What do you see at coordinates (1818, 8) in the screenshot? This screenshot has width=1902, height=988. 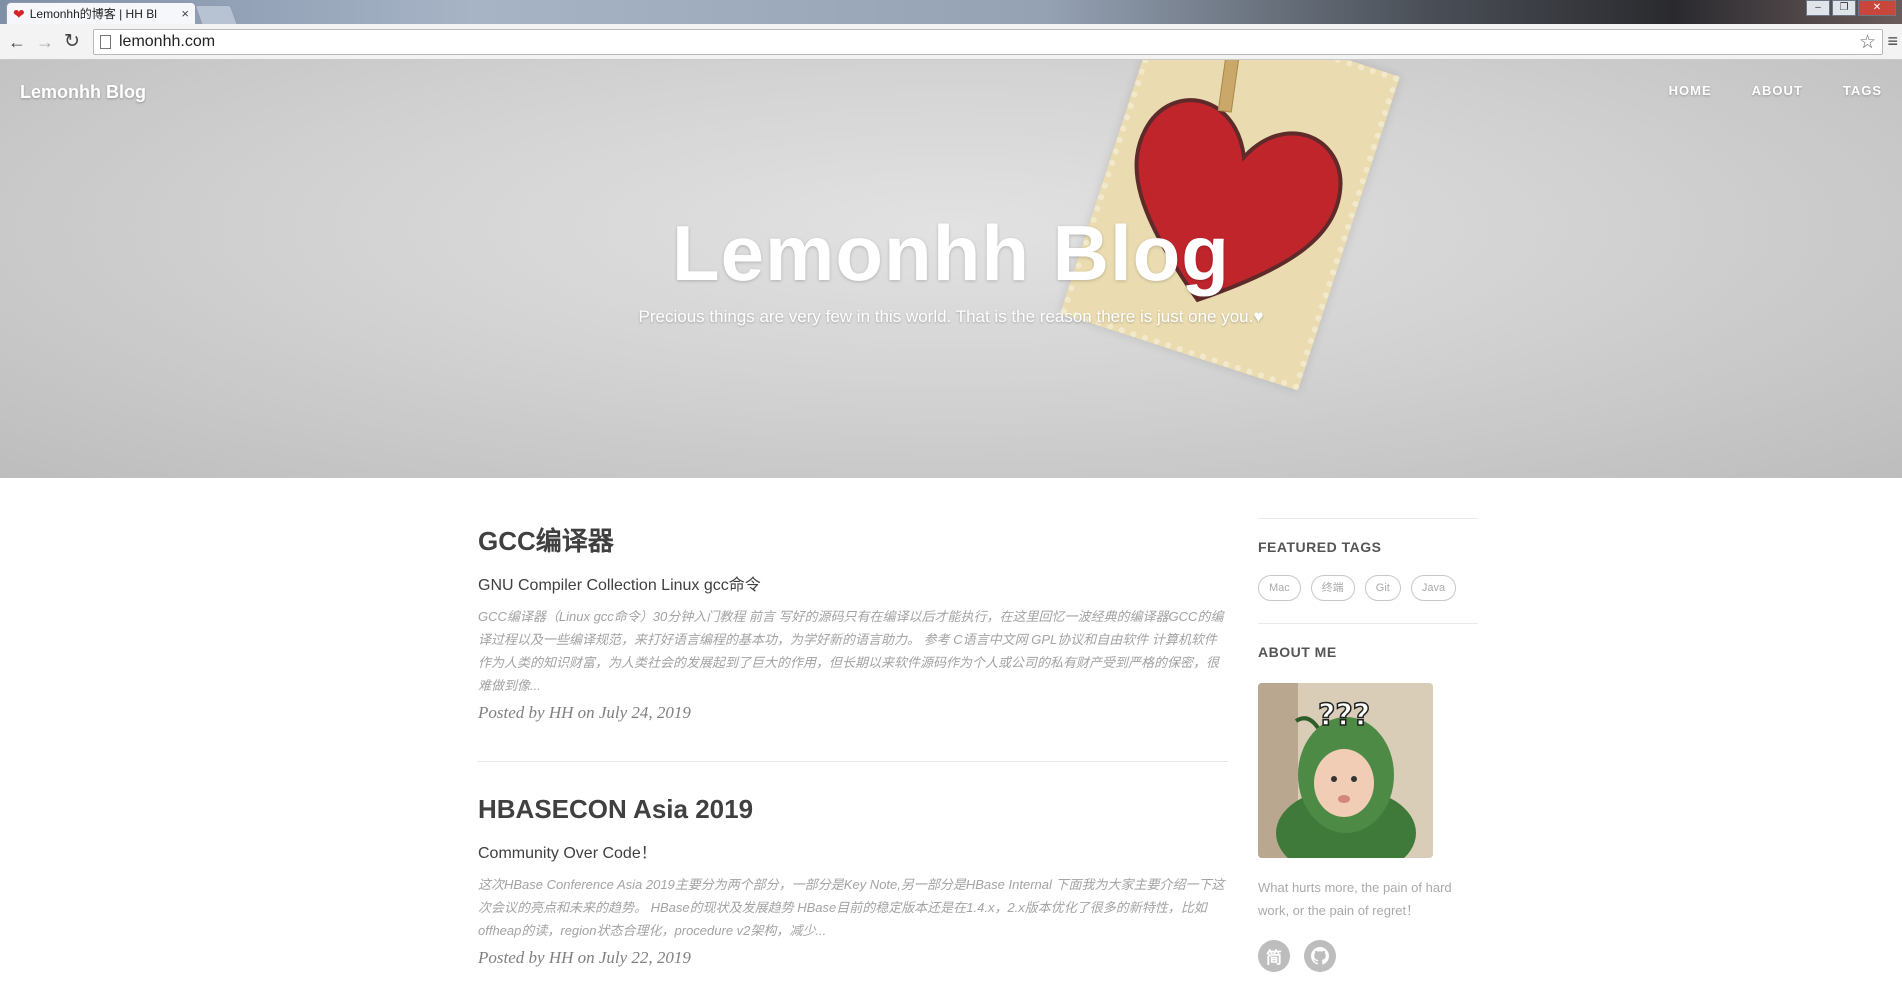 I see `minimize-button: –` at bounding box center [1818, 8].